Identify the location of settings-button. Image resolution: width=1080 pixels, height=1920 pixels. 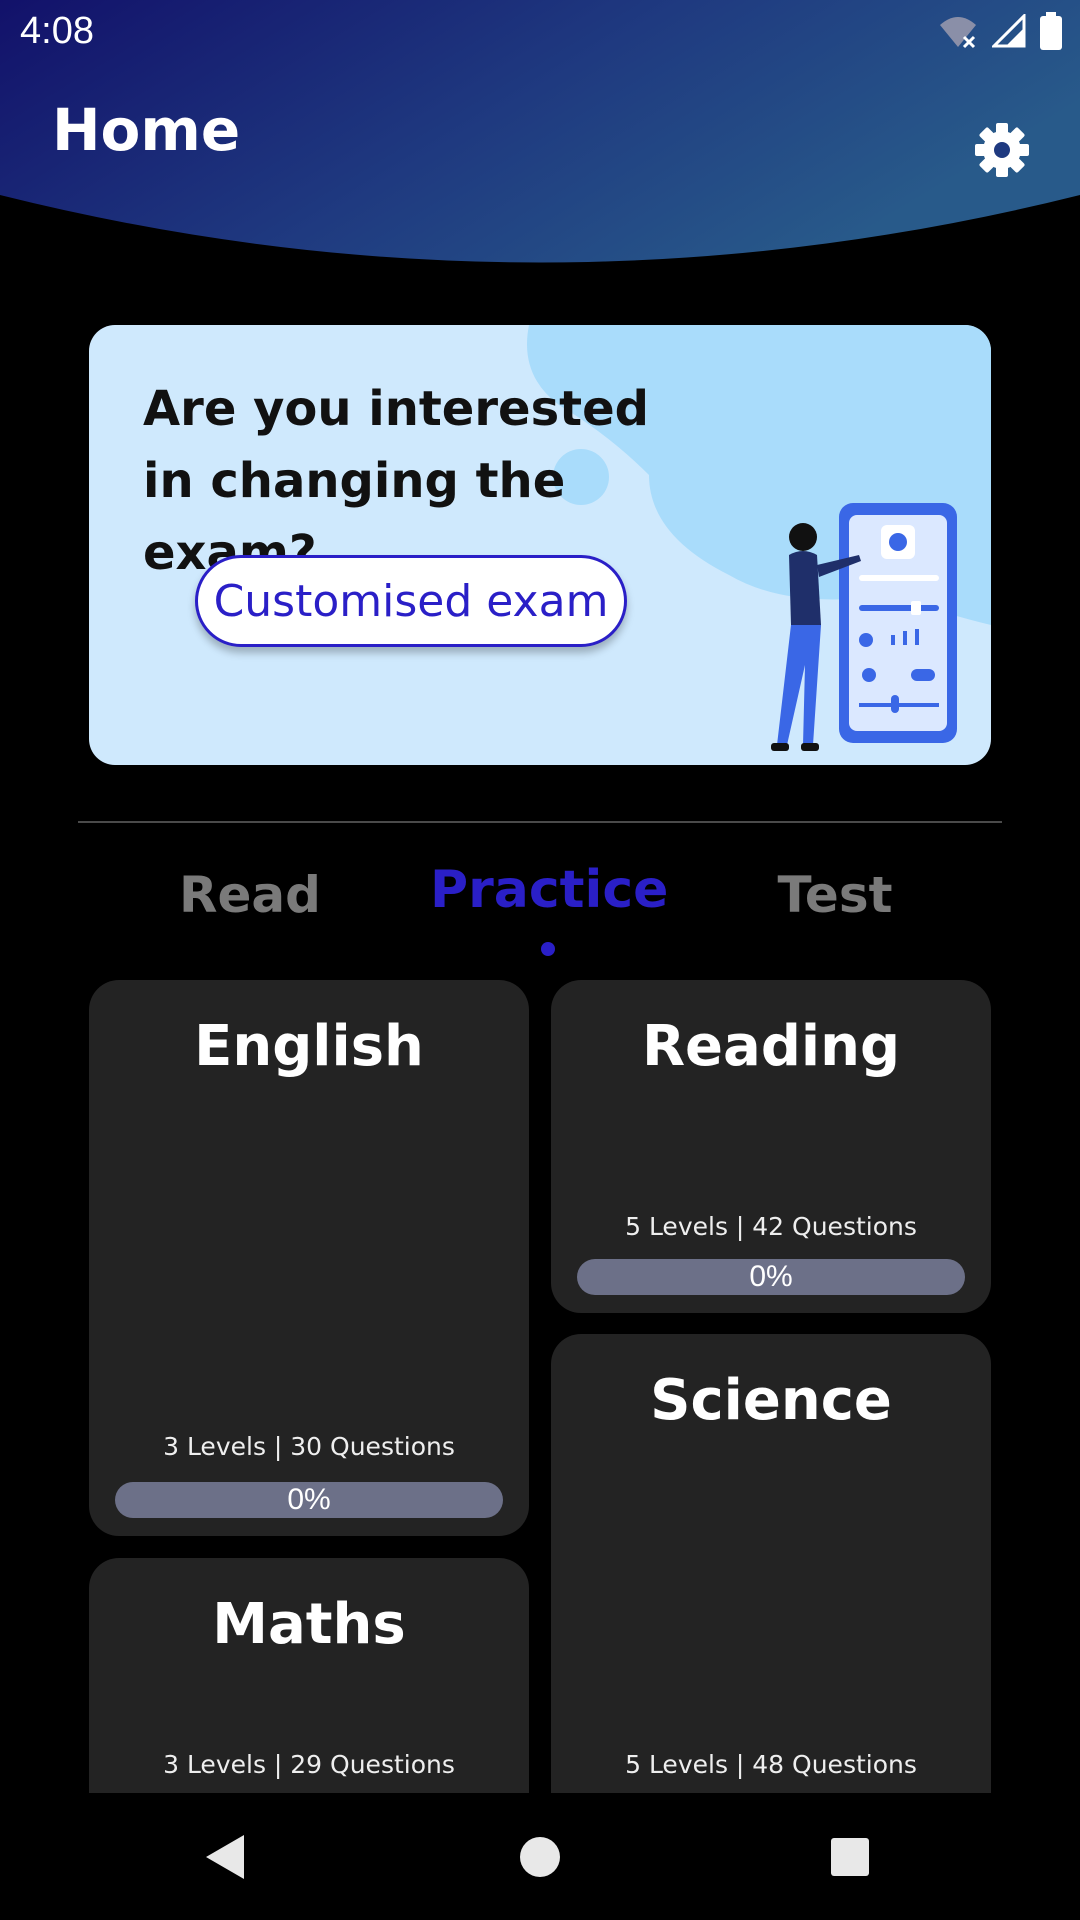
(1002, 150).